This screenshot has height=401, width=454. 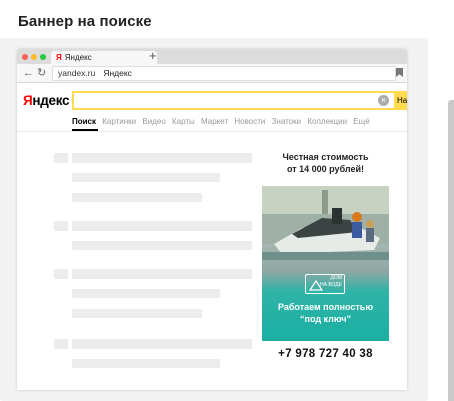 I want to click on tab-bar: Я Яндекс +, so click(x=212, y=56).